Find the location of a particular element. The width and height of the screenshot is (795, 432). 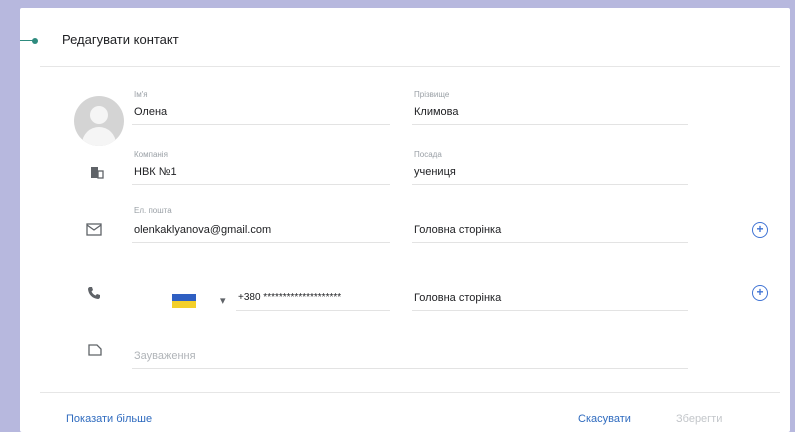

phone-field: +380 ******************** is located at coordinates (313, 293).